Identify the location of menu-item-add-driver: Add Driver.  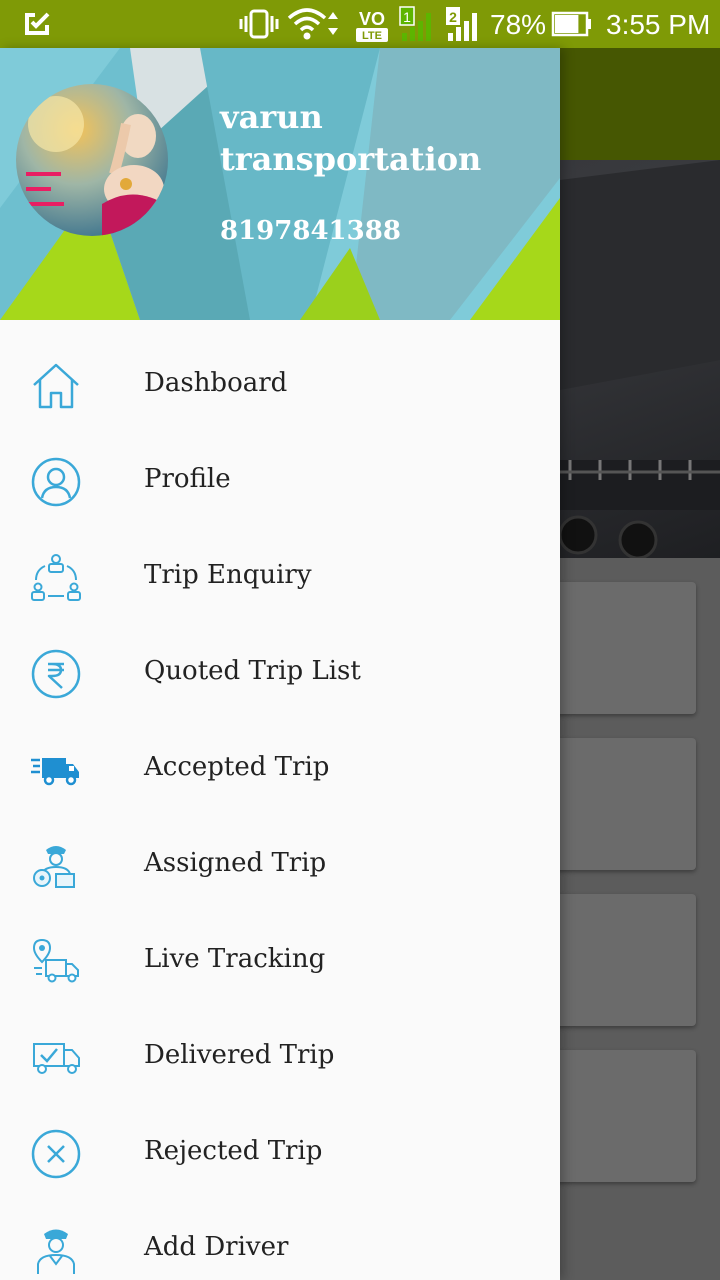
(280, 1241).